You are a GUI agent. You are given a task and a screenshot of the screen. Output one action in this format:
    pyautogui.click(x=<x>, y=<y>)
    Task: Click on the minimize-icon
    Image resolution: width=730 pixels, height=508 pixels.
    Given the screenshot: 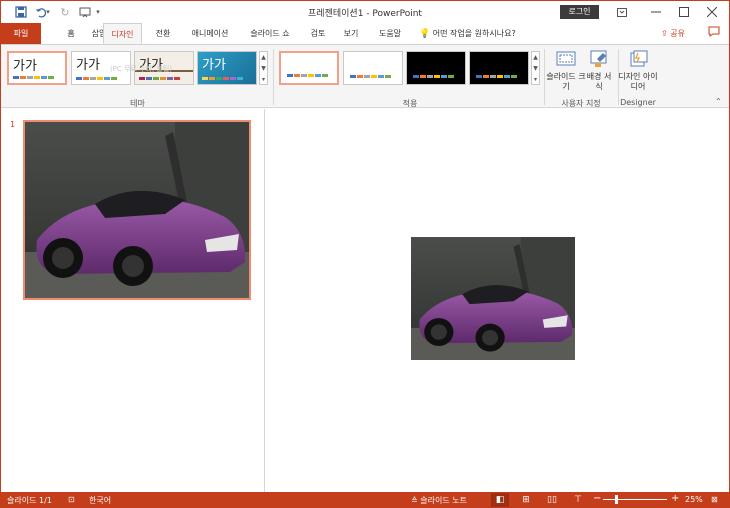 What is the action you would take?
    pyautogui.click(x=656, y=12)
    